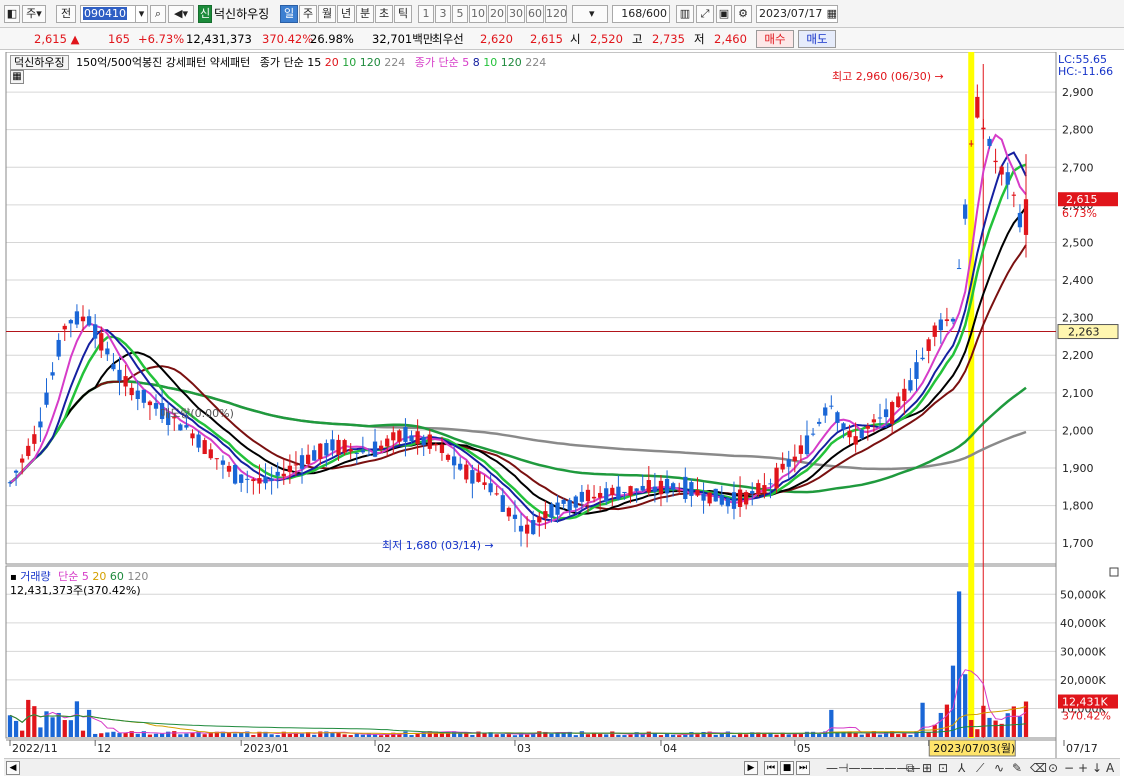  I want to click on wave-icon: ∿, so click(999, 768).